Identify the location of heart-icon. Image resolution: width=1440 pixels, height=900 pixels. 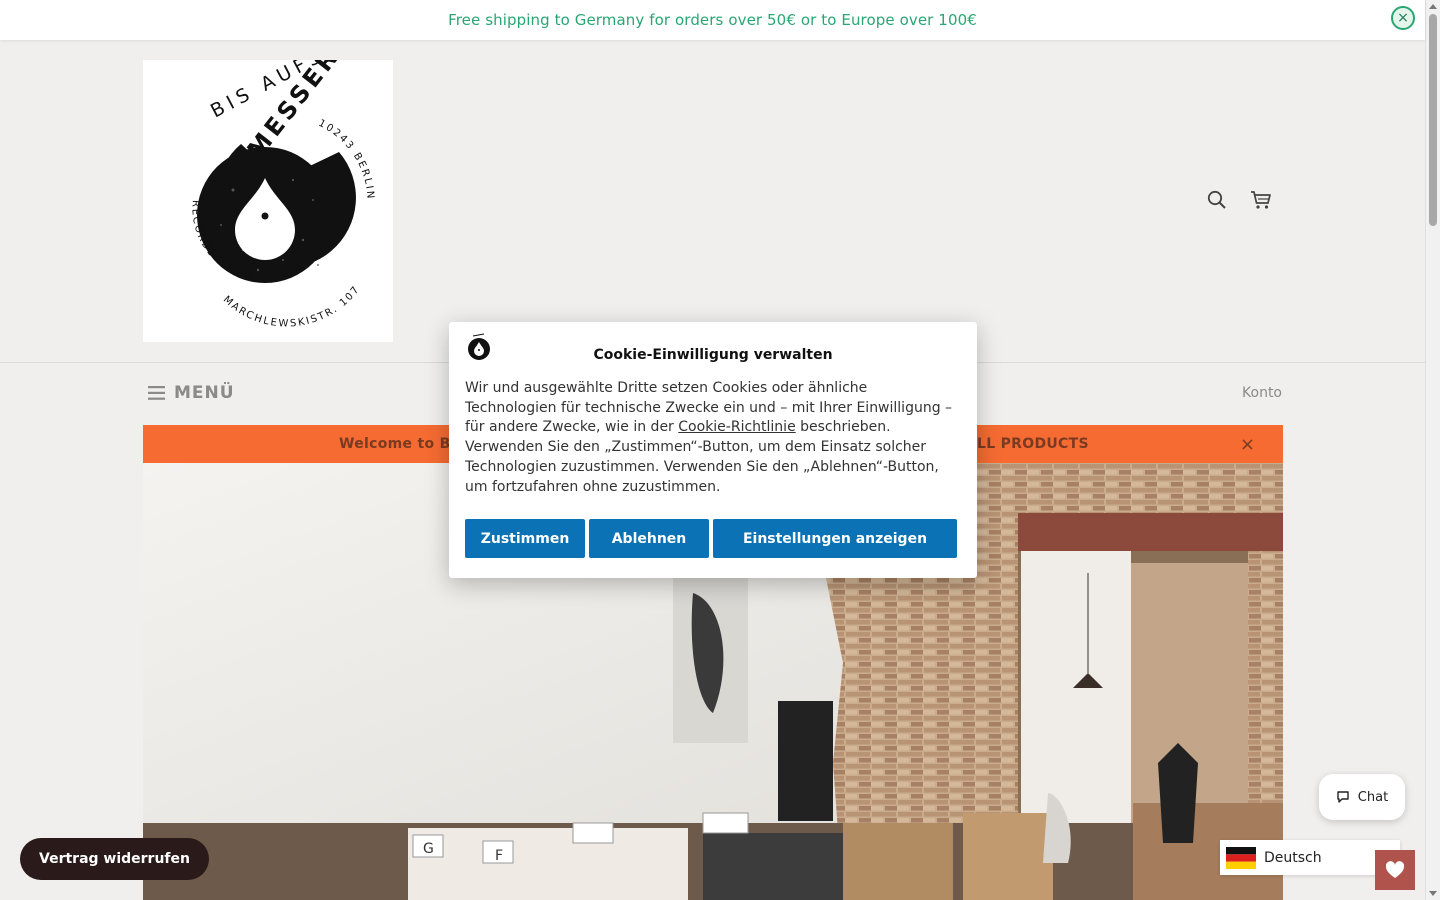
(1395, 869).